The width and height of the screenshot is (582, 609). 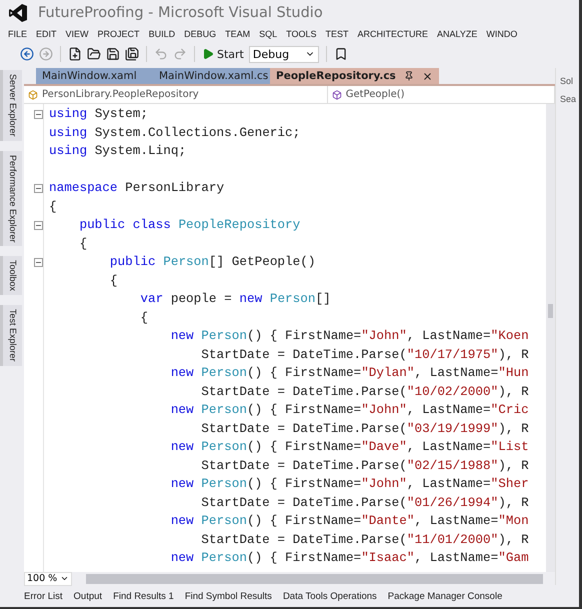 I want to click on document-tab: PeopleRepository.cs, so click(x=354, y=76).